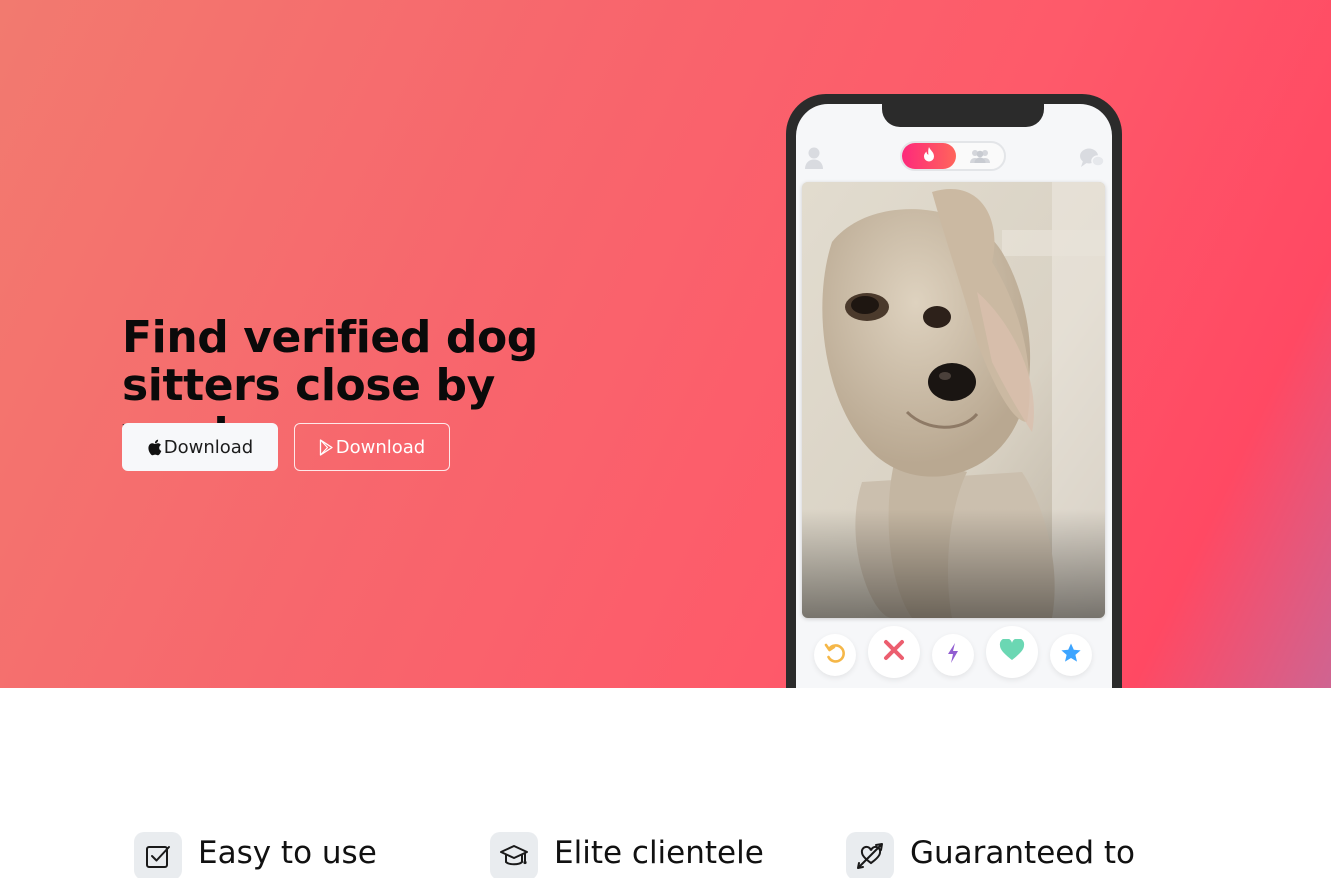 This screenshot has width=1331, height=878. I want to click on heart-icon, so click(1012, 651).